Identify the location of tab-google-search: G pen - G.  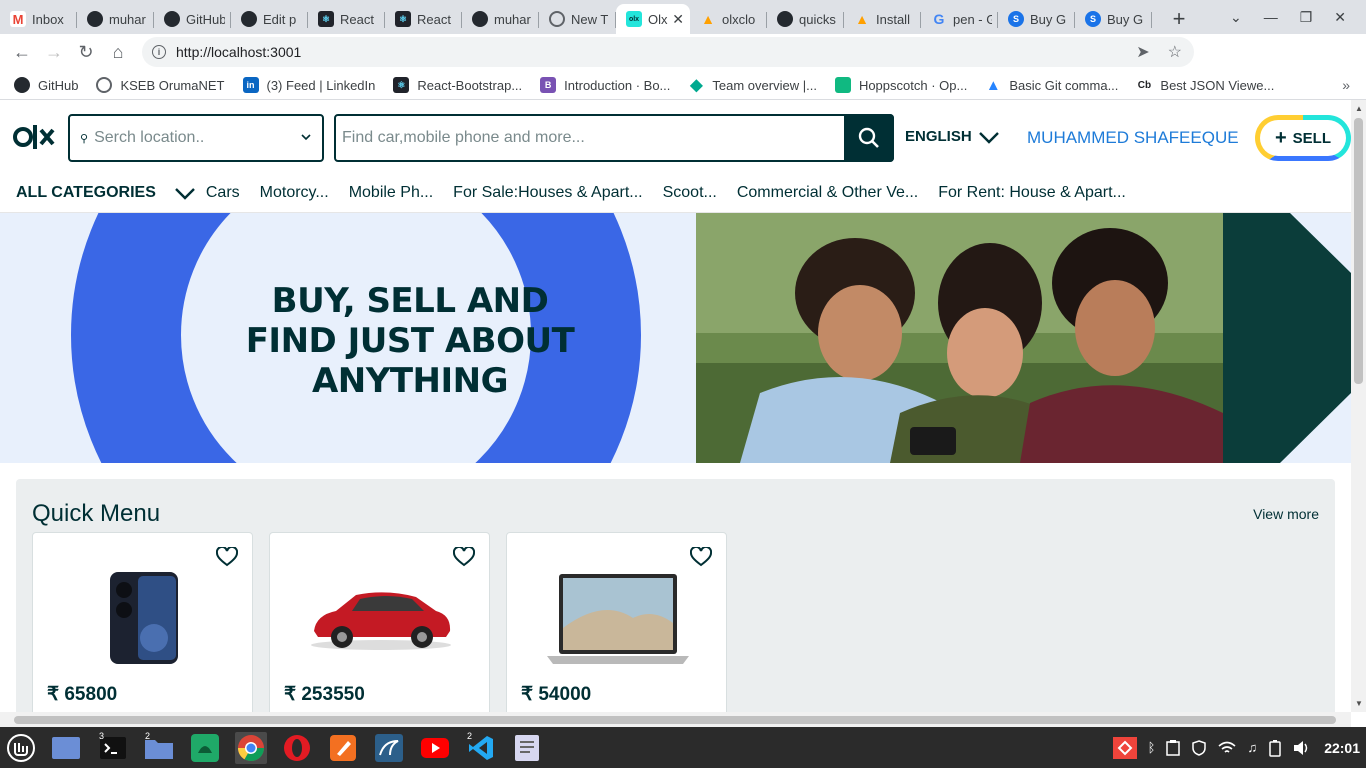
(959, 19).